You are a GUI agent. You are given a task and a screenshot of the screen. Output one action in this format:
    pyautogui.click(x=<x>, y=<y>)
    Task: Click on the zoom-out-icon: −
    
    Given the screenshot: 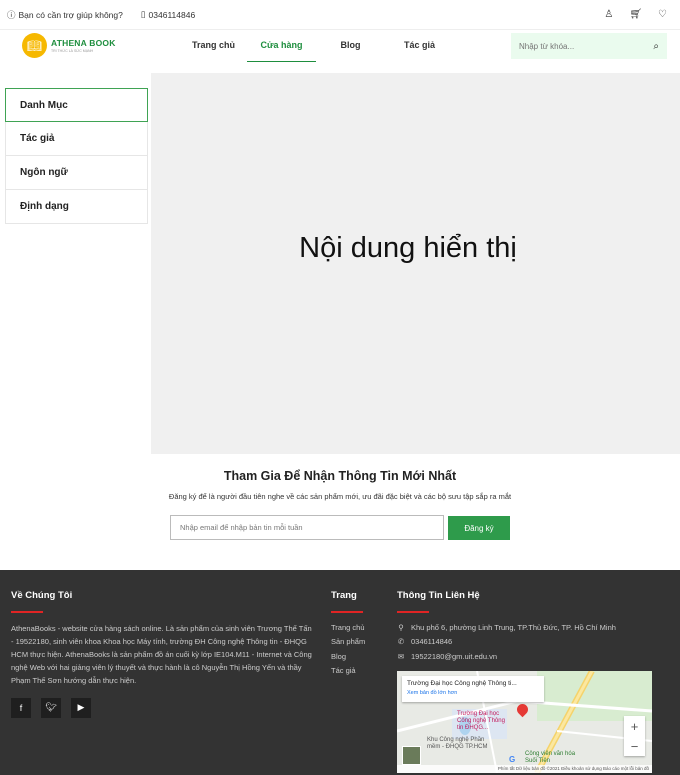 What is the action you would take?
    pyautogui.click(x=635, y=746)
    